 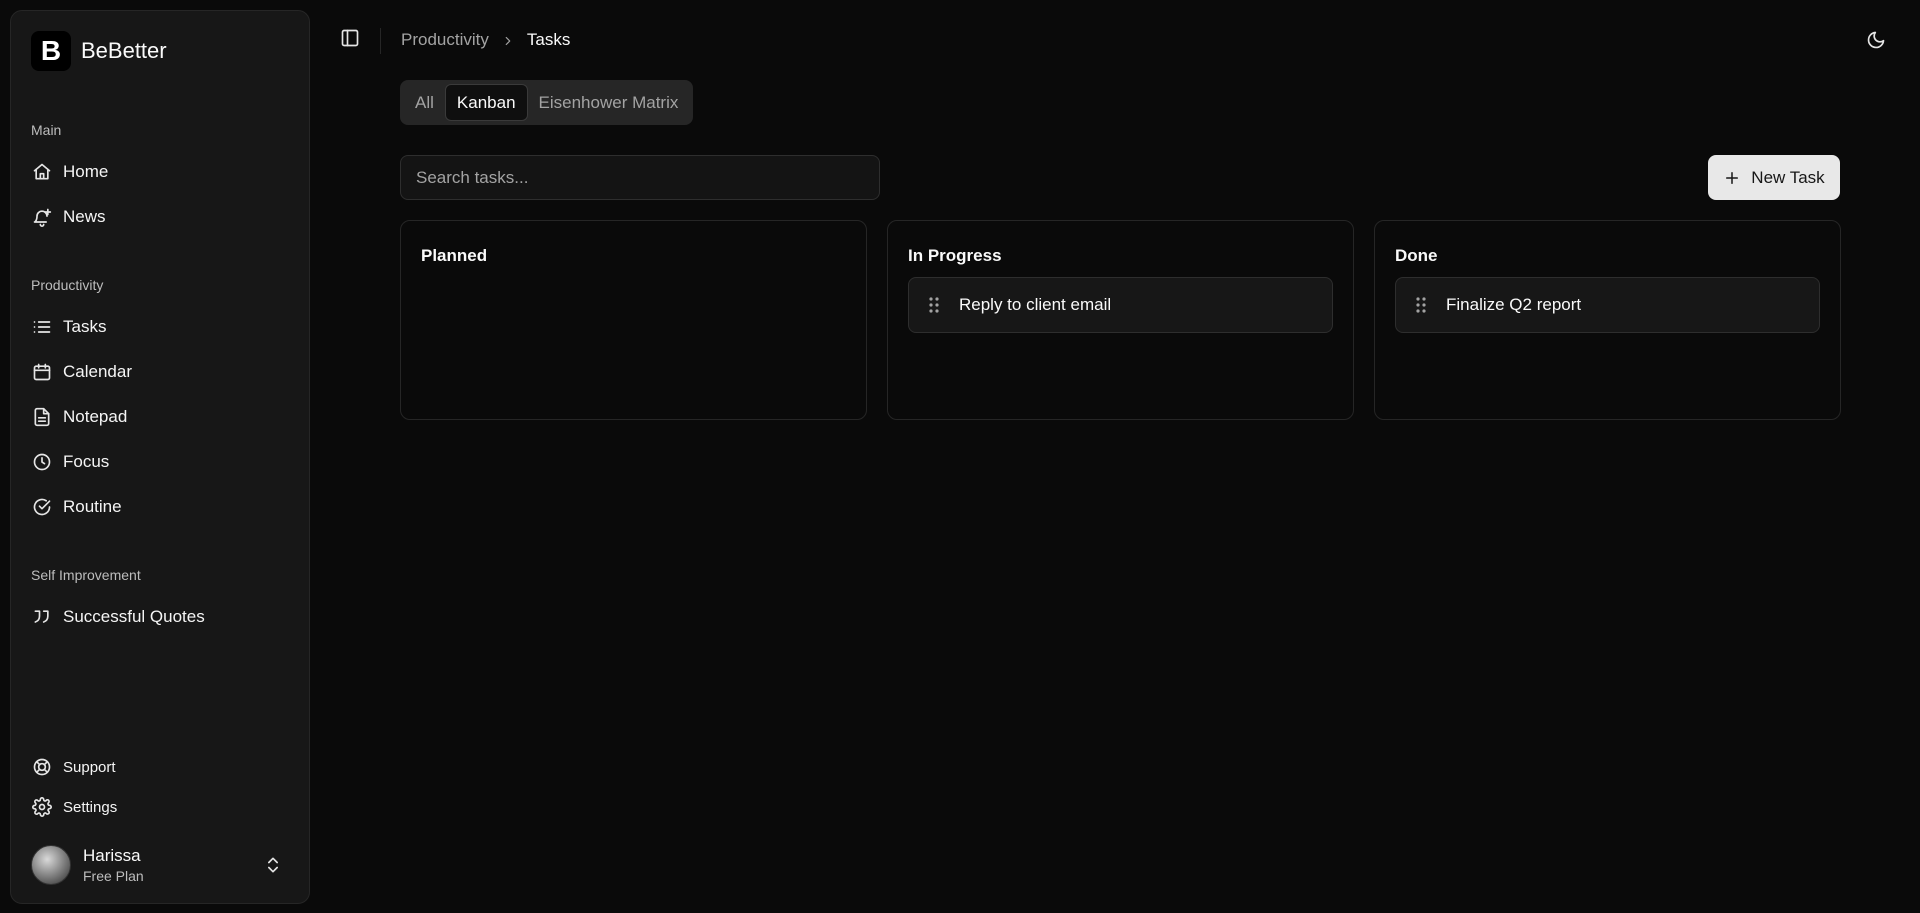 What do you see at coordinates (353, 41) in the screenshot?
I see `sidebar-toggle-icon` at bounding box center [353, 41].